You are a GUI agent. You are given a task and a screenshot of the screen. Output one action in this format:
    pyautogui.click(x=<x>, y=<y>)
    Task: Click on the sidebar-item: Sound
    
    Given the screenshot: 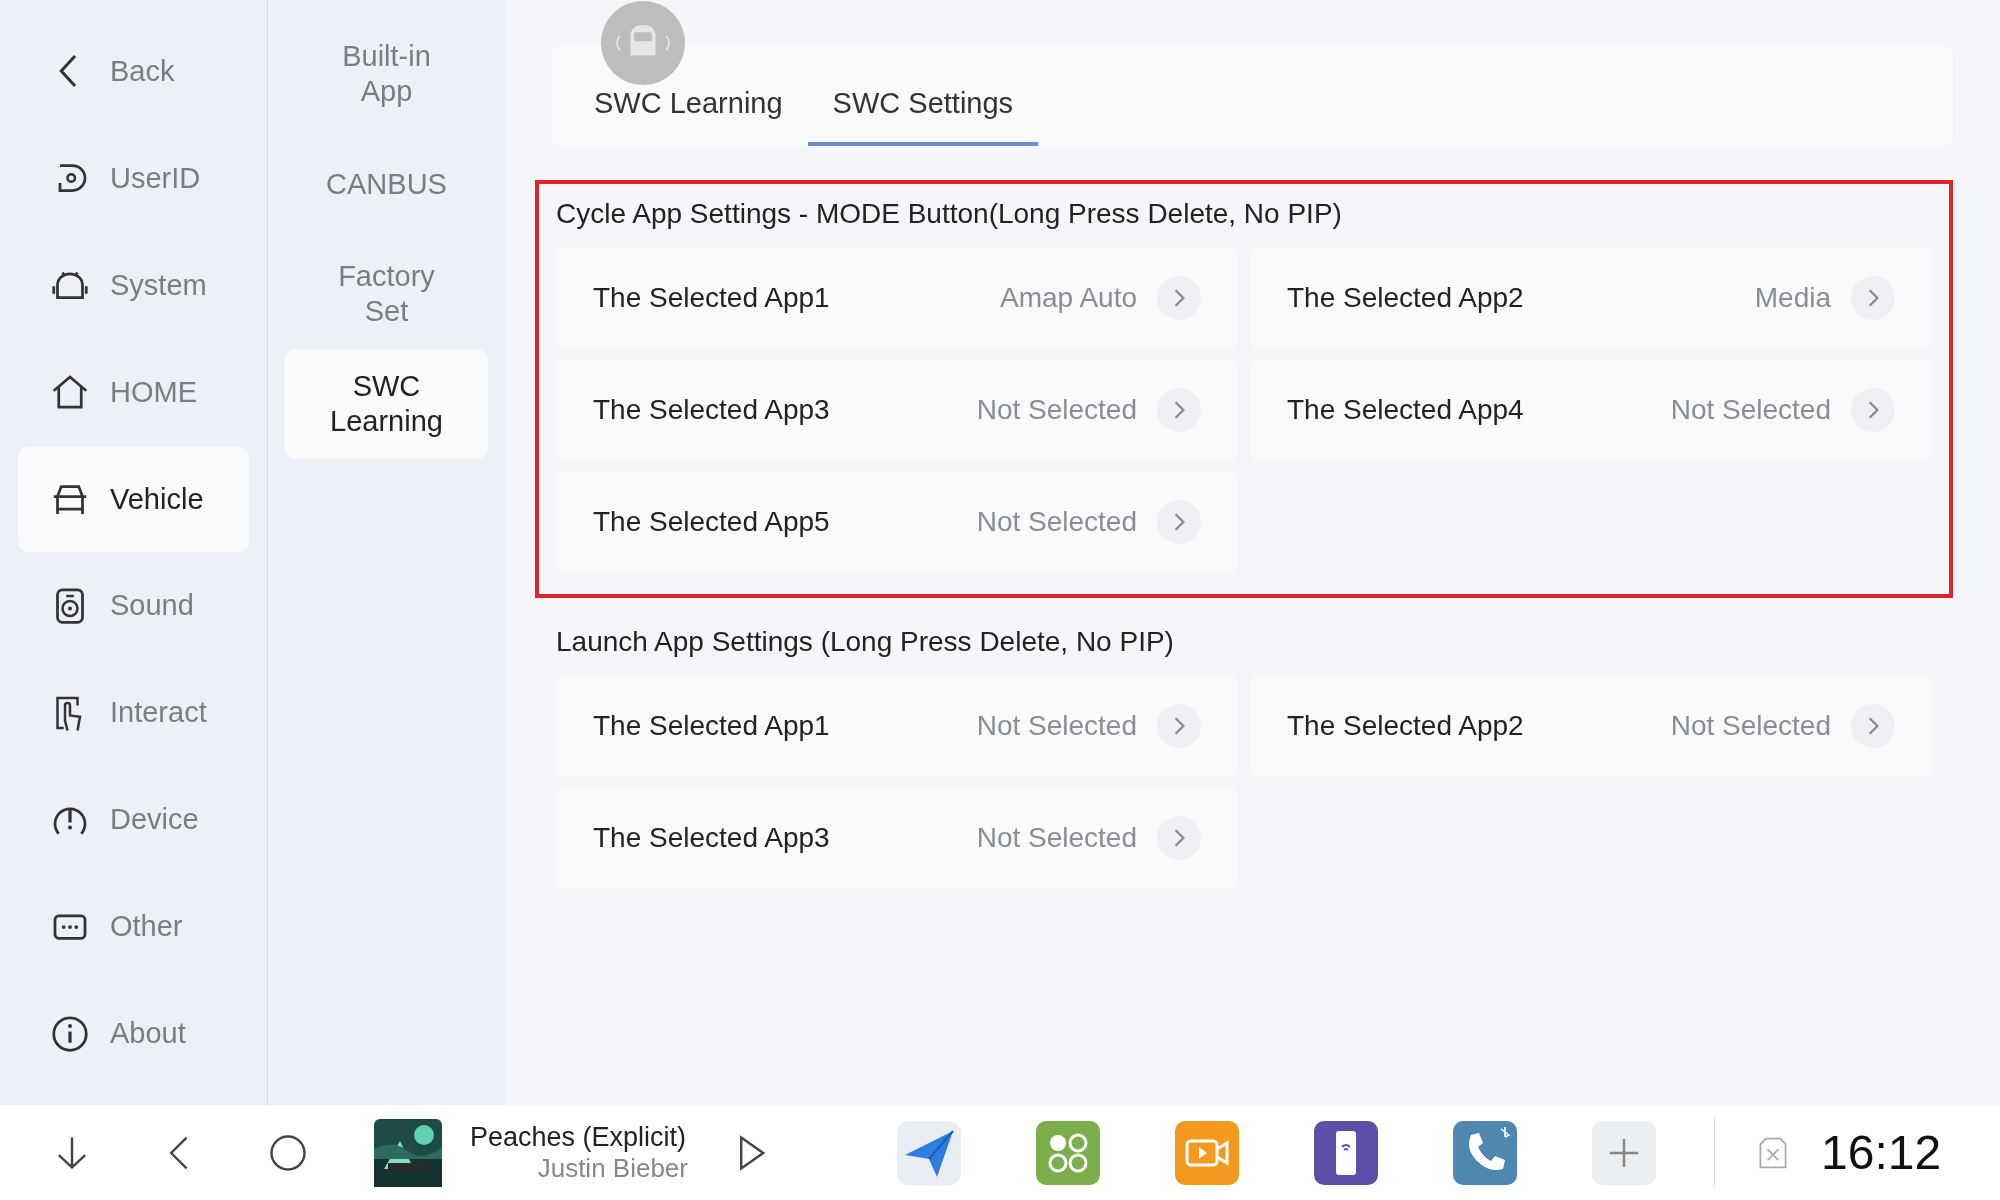 What is the action you would take?
    pyautogui.click(x=133, y=606)
    